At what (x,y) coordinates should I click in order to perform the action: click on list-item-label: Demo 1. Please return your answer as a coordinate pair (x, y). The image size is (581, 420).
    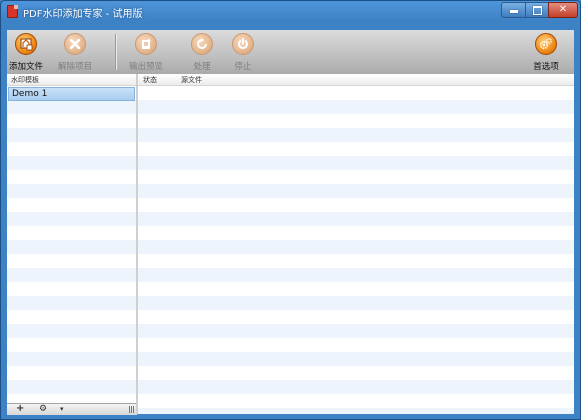
    Looking at the image, I should click on (30, 94).